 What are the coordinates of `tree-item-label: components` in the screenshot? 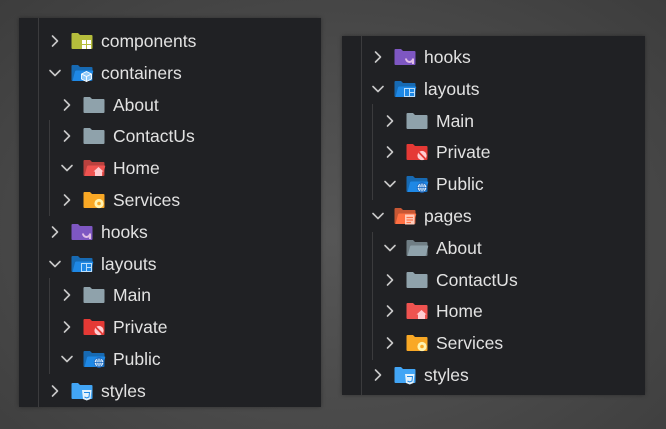 It's located at (149, 41).